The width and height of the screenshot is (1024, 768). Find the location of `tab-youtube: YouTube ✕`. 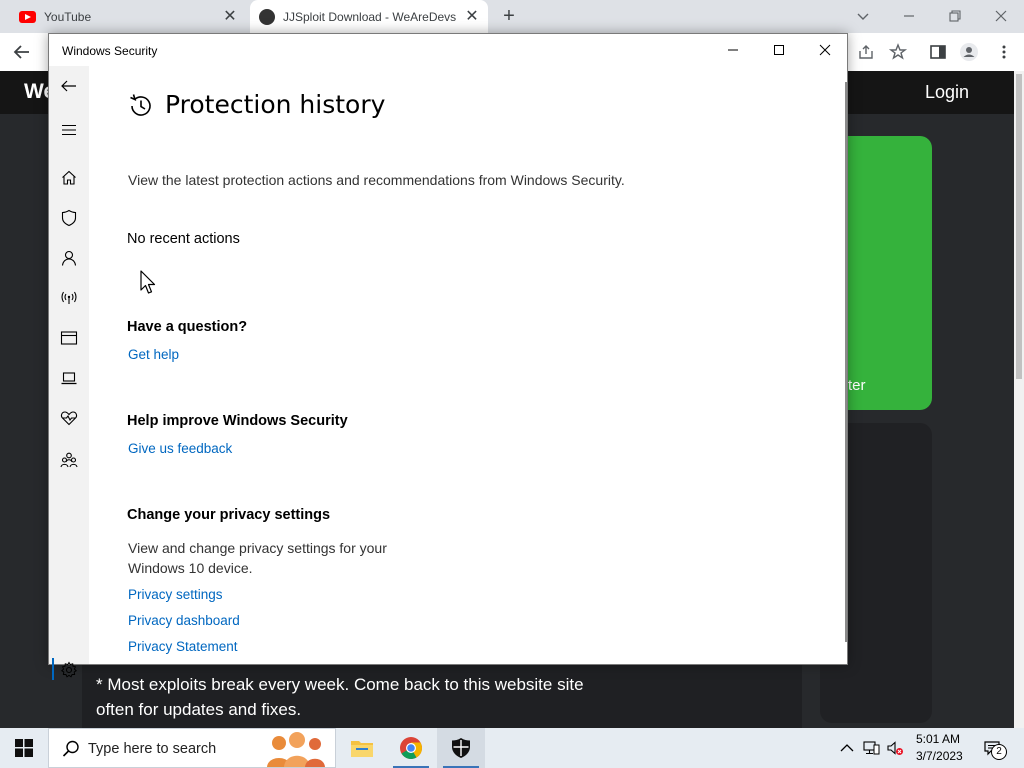

tab-youtube: YouTube ✕ is located at coordinates (123, 16).